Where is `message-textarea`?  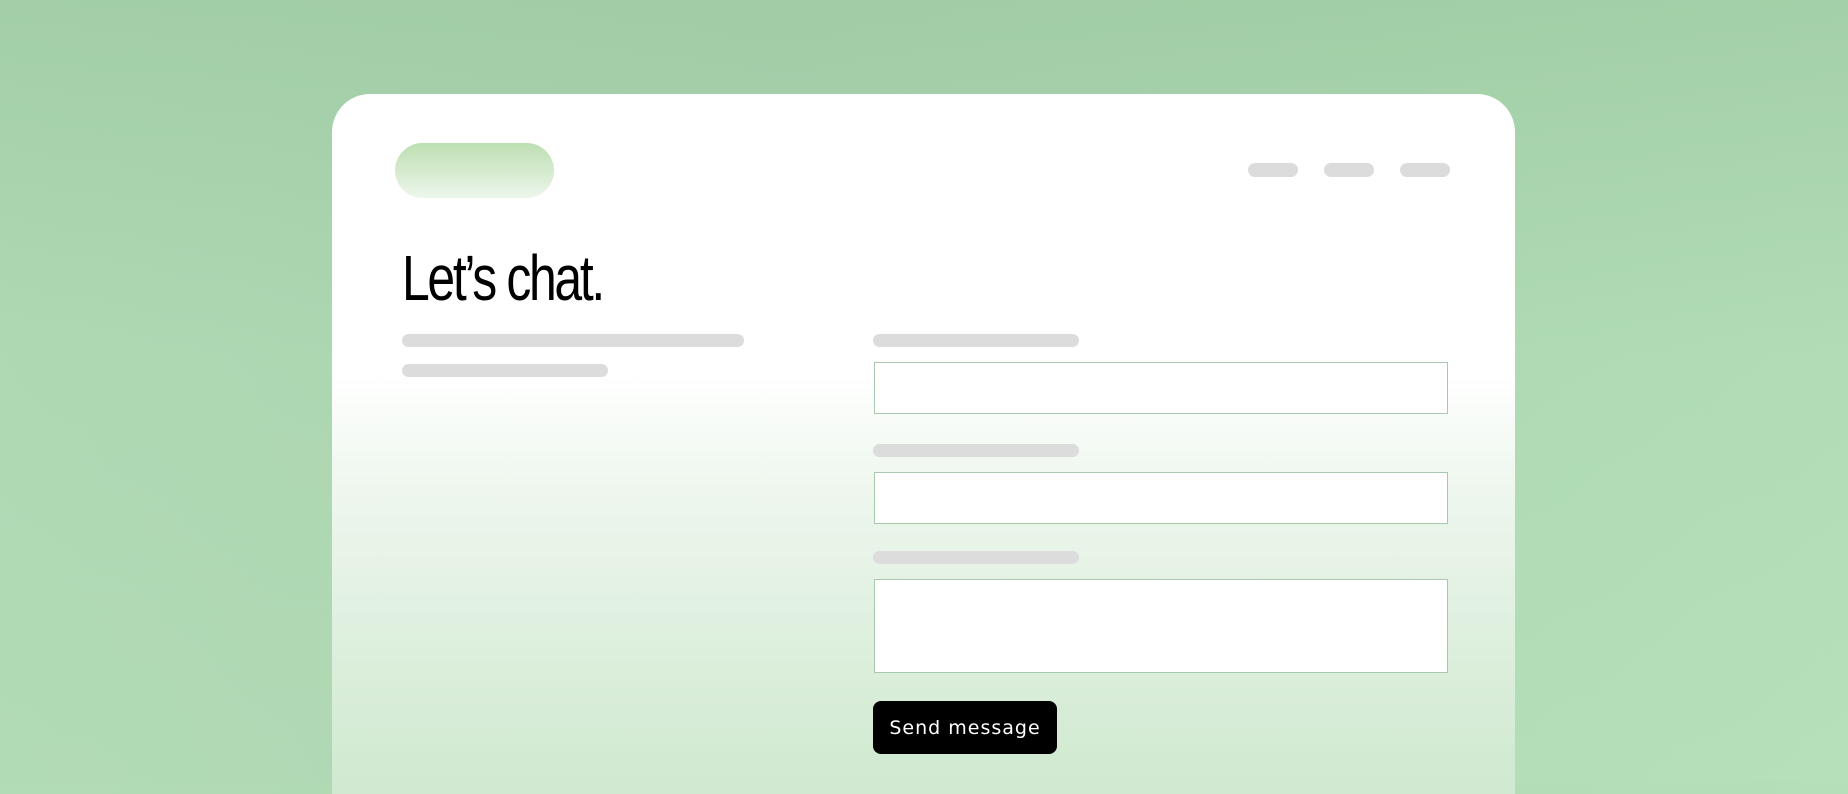
message-textarea is located at coordinates (1161, 626).